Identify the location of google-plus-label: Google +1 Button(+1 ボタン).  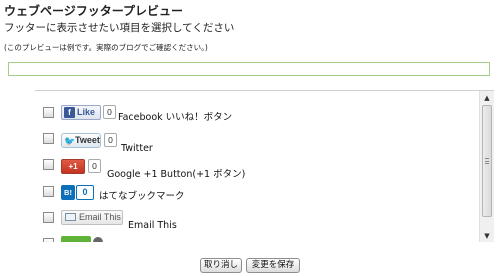
(176, 174).